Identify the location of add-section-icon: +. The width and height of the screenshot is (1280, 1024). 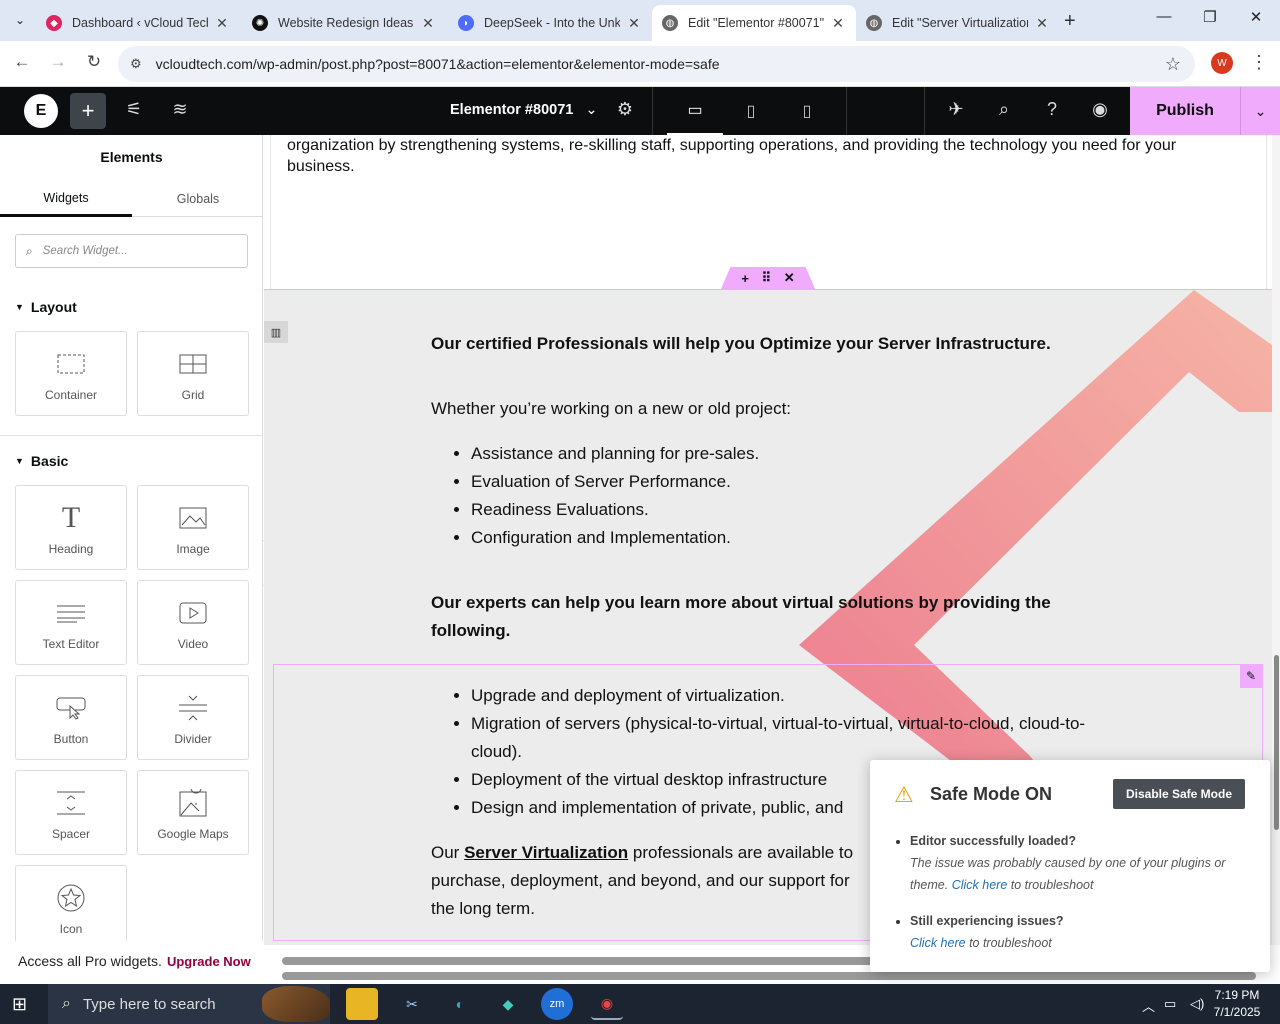
(745, 278).